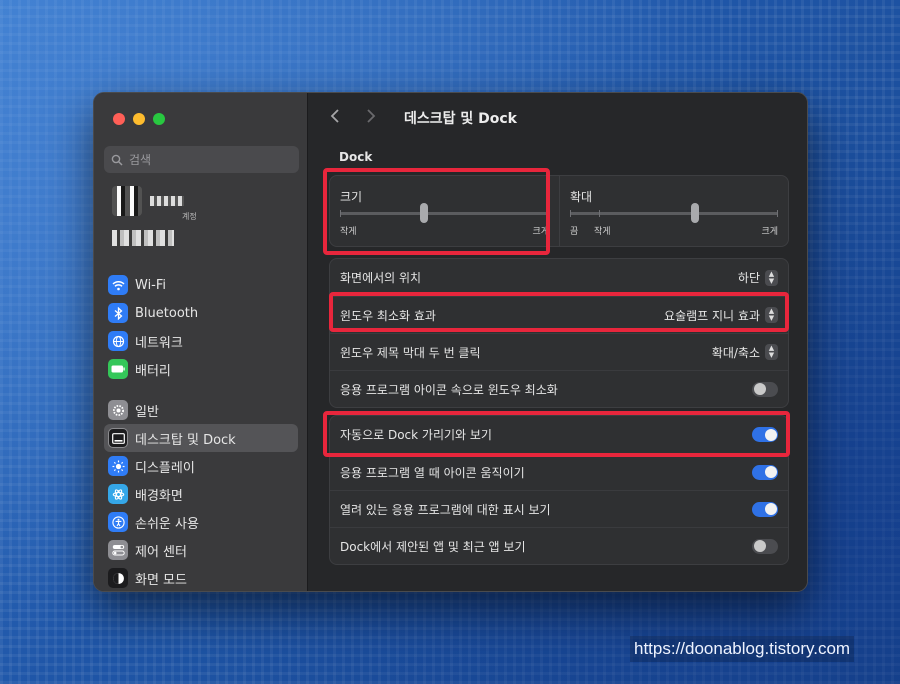 Image resolution: width=900 pixels, height=684 pixels. Describe the element at coordinates (381, 278) in the screenshot. I see `setting-label: 화면에서의 위치` at that location.